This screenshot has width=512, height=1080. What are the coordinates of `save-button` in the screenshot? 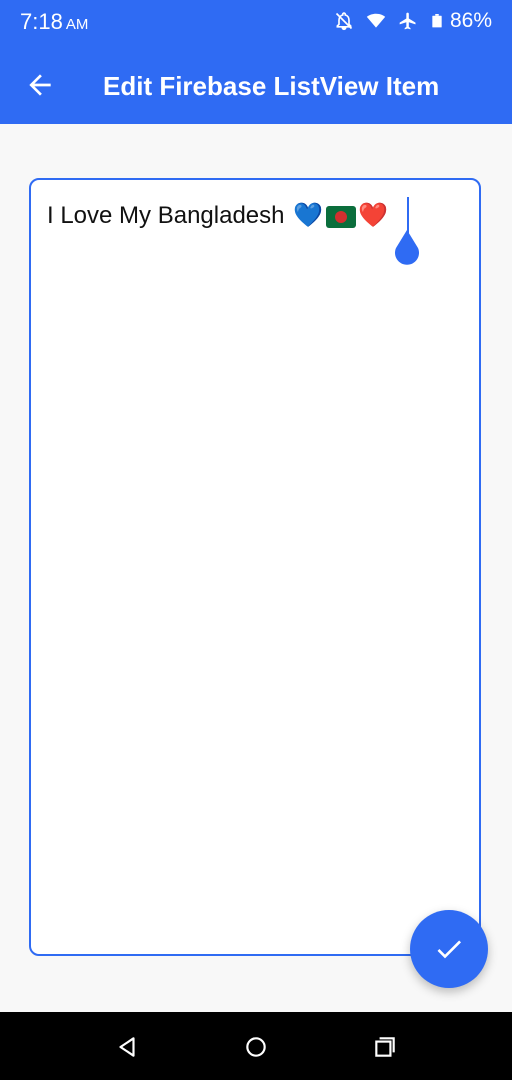 It's located at (449, 949).